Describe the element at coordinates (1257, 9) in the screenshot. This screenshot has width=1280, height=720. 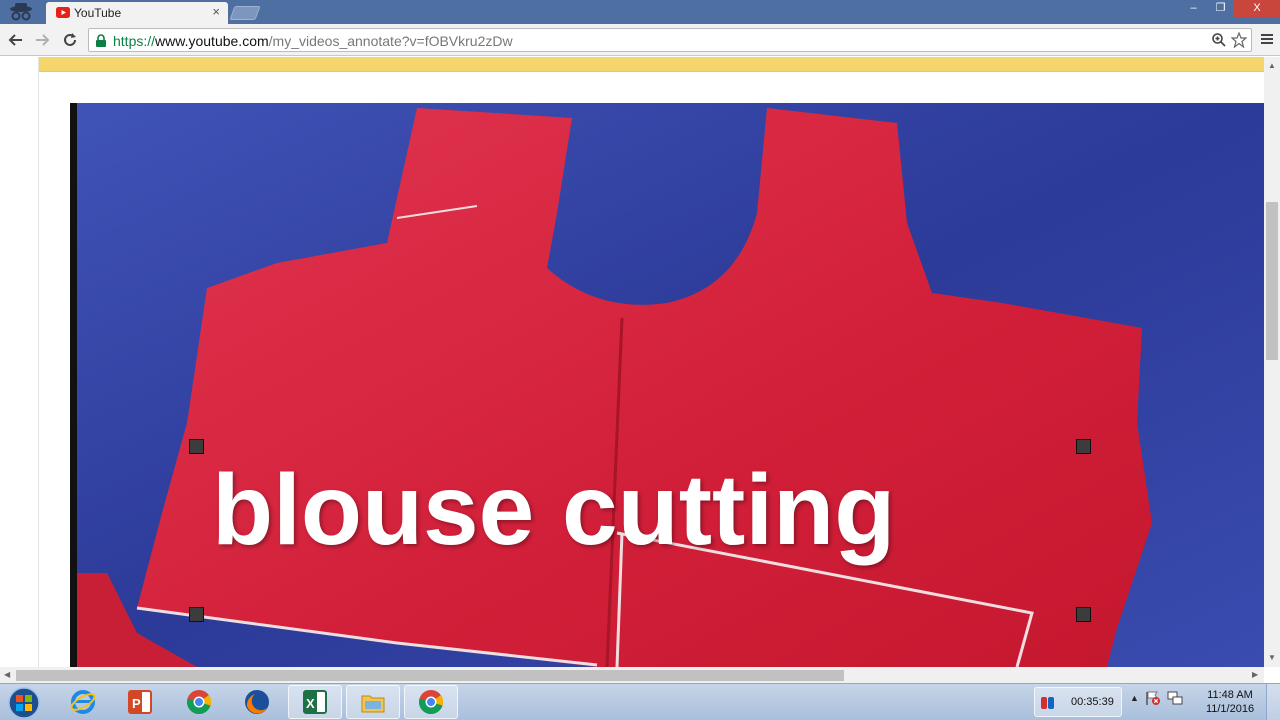
I see `close-window-button: X` at that location.